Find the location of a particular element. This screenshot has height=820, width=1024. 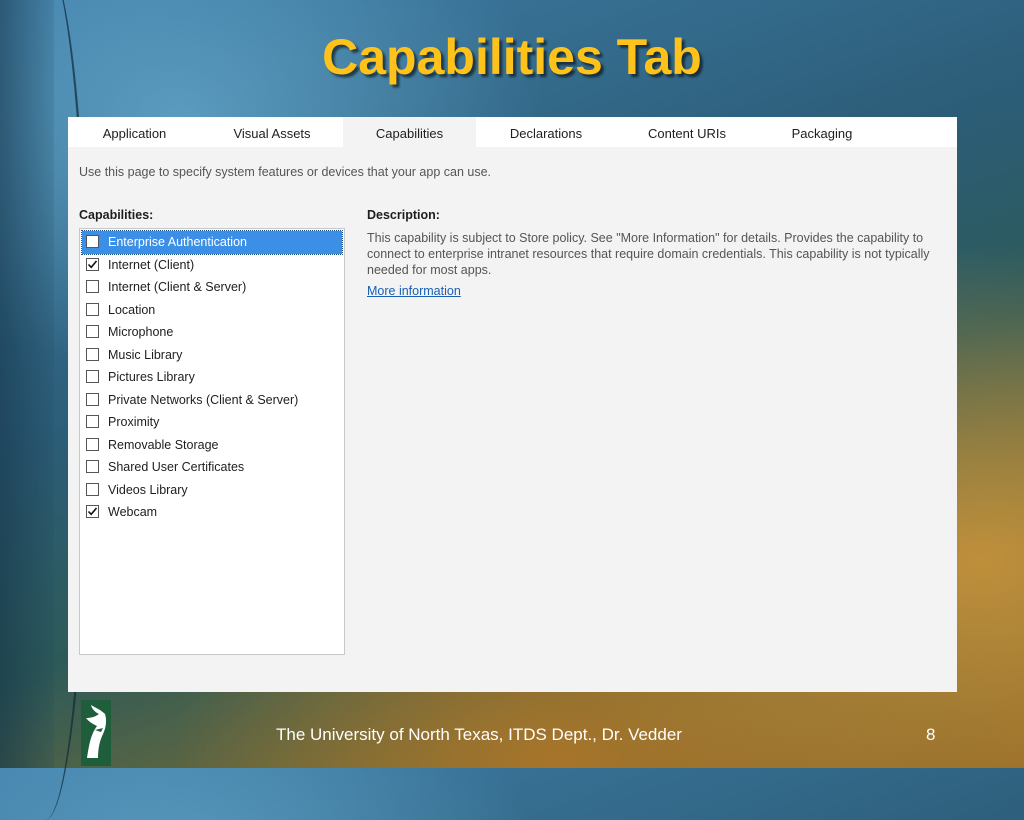

capability-item: Internet (Client & Server) is located at coordinates (212, 287).